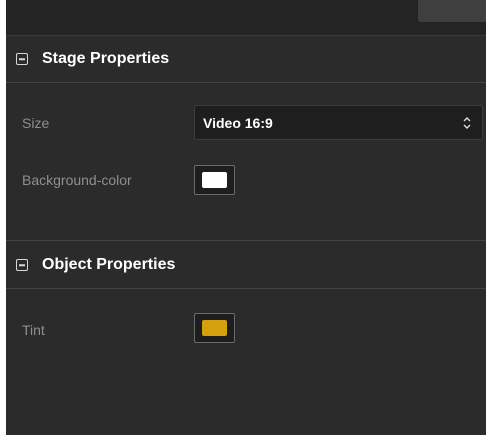 Image resolution: width=486 pixels, height=446 pixels. What do you see at coordinates (246, 265) in the screenshot?
I see `object-properties-header: Object Properties` at bounding box center [246, 265].